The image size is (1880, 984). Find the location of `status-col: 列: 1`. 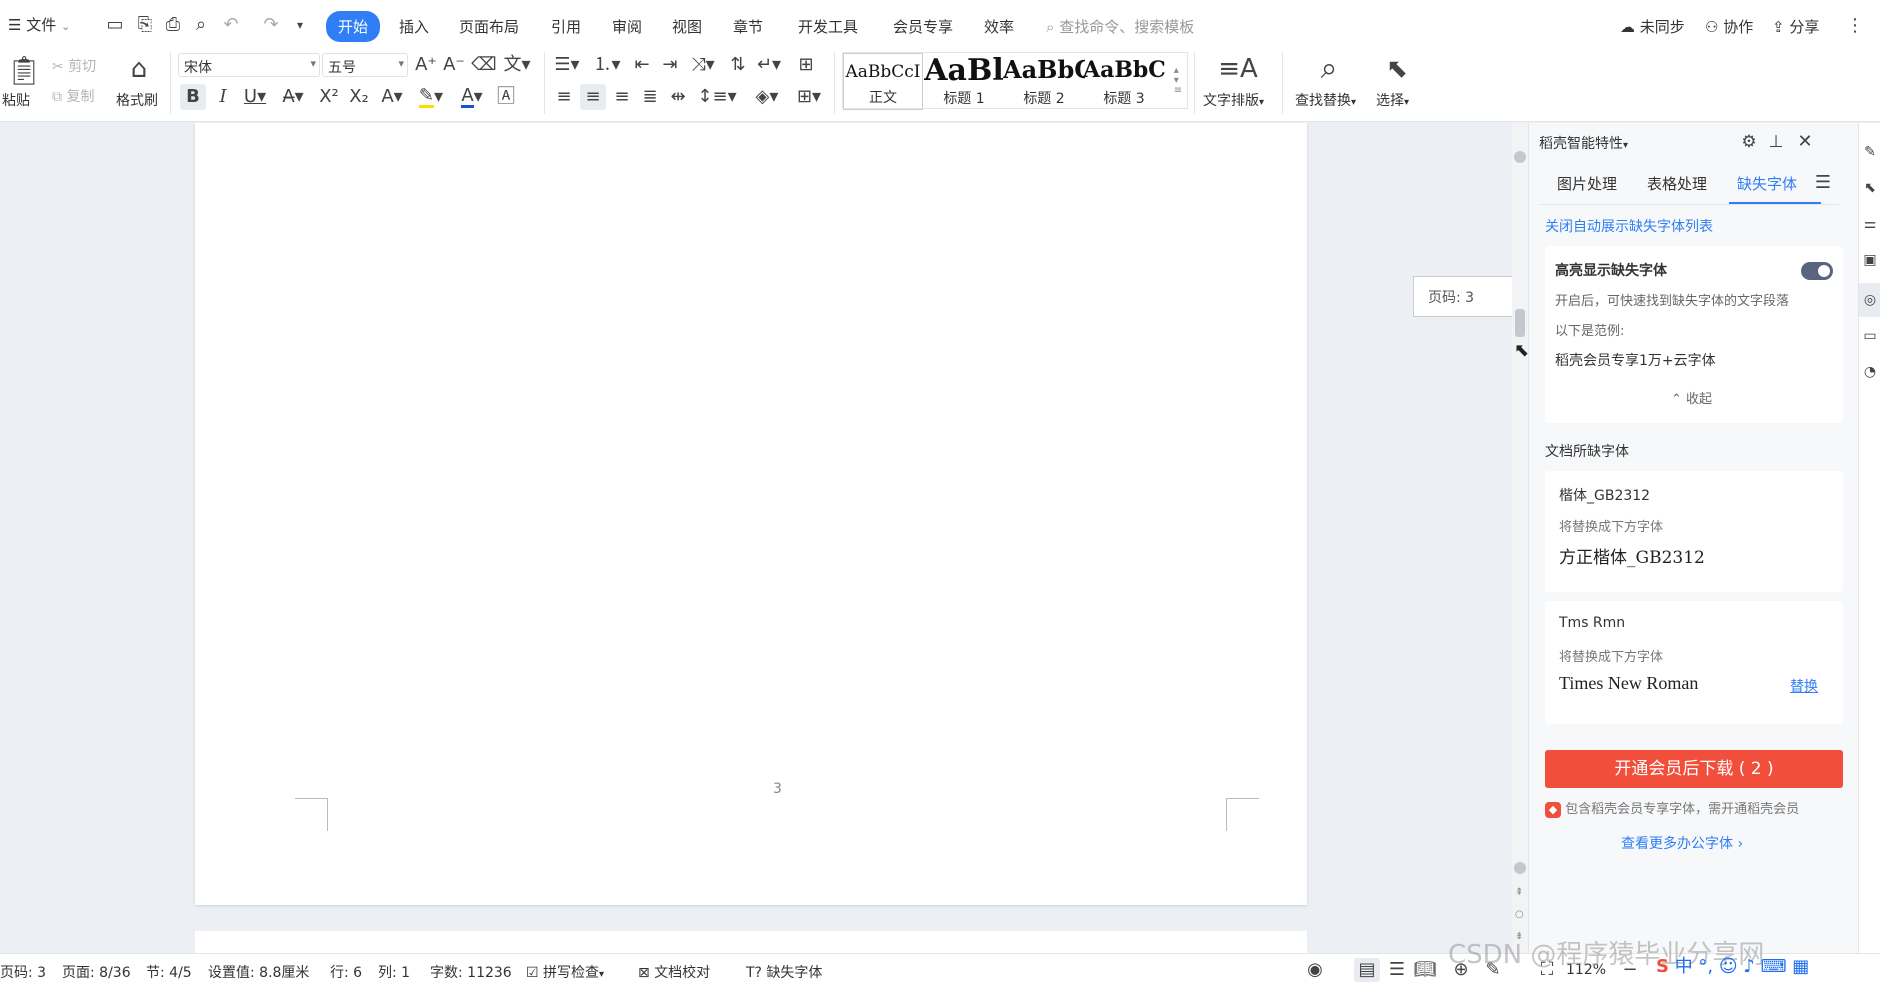

status-col: 列: 1 is located at coordinates (394, 972).